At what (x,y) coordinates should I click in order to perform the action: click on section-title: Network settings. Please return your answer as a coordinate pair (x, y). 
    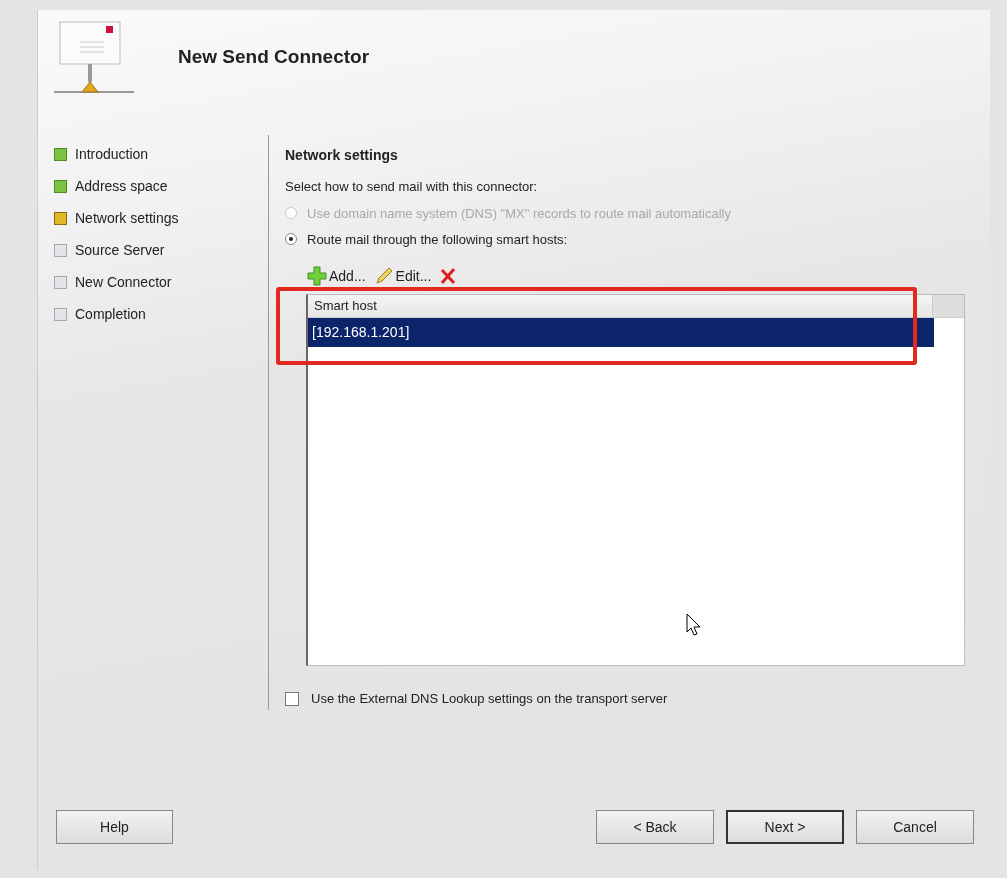
    Looking at the image, I should click on (342, 155).